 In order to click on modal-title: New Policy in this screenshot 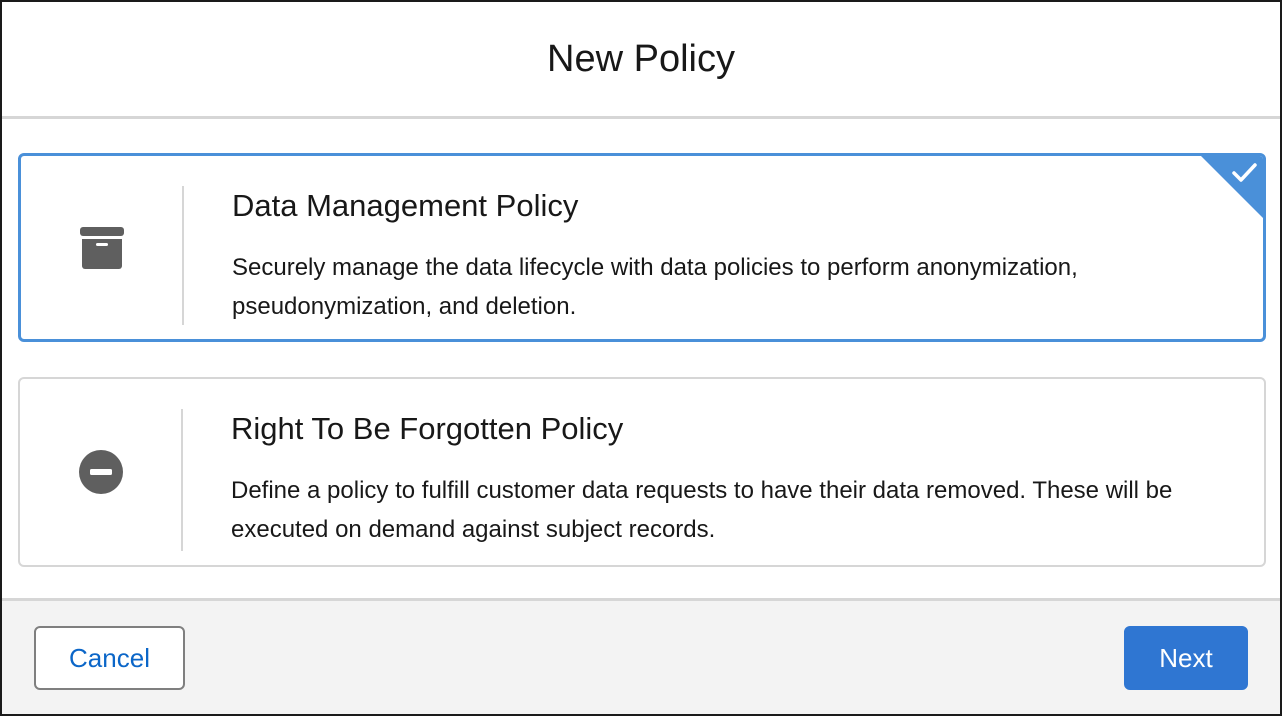, I will do `click(641, 58)`.